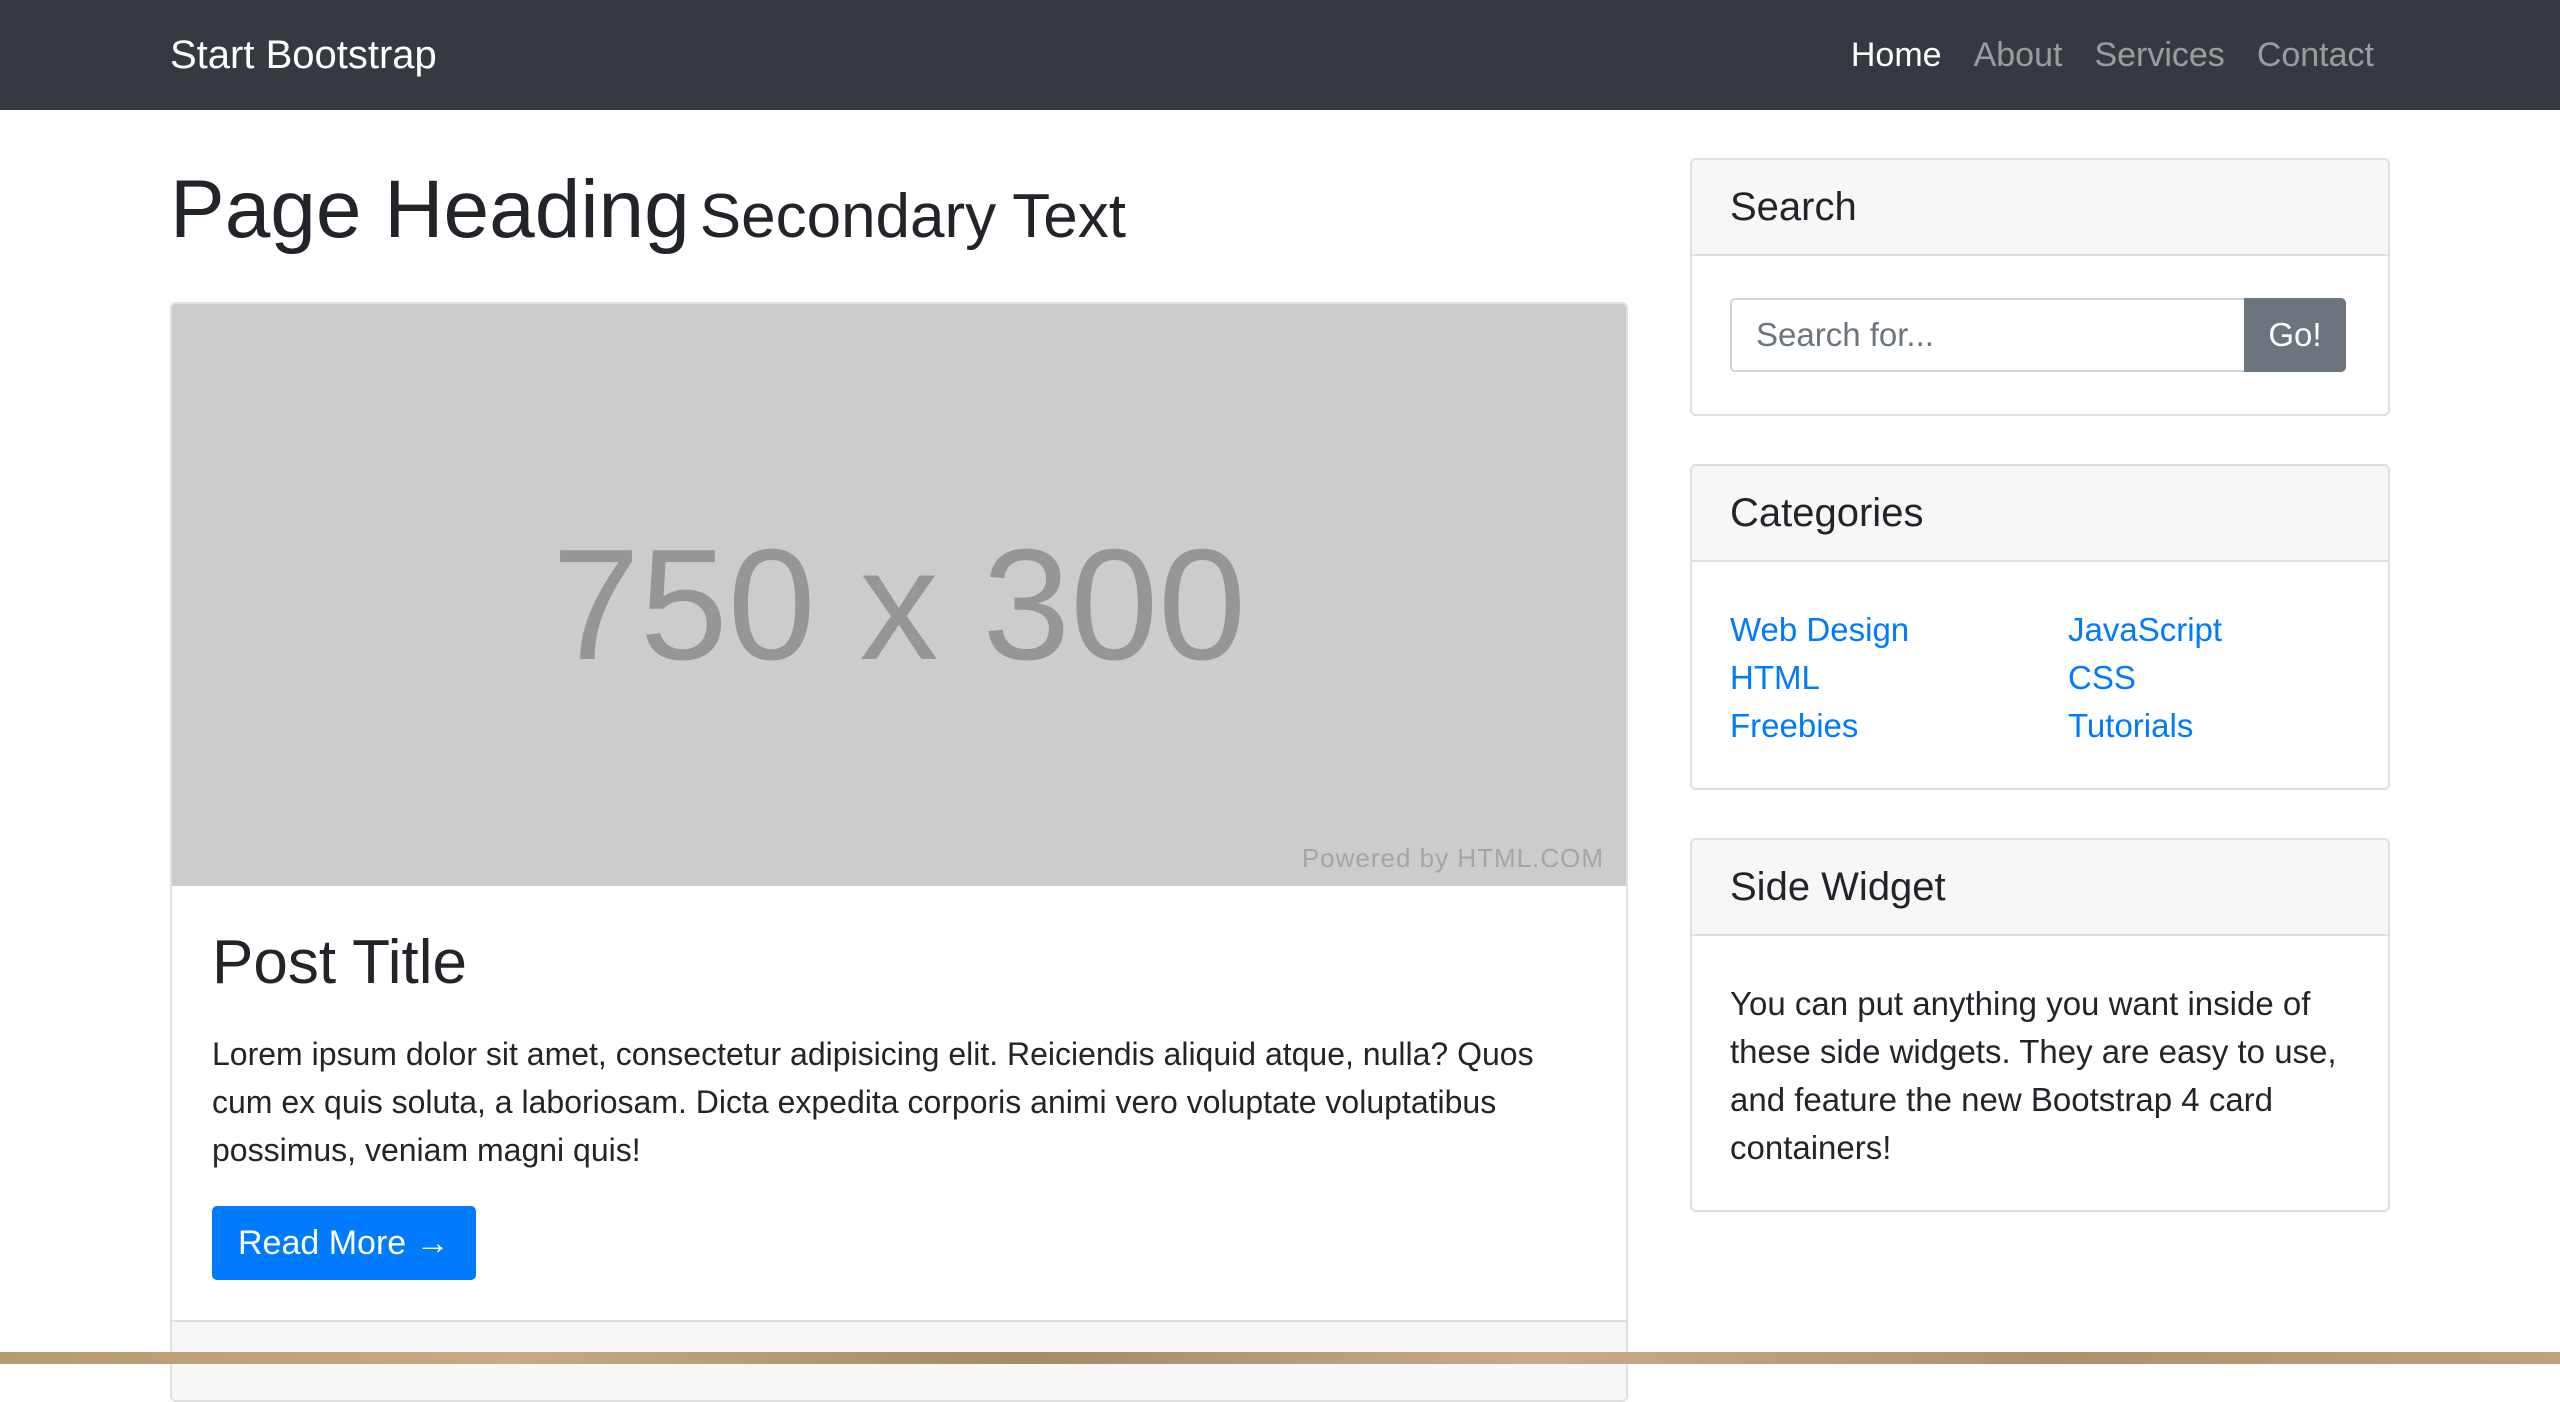 The width and height of the screenshot is (2560, 1402). What do you see at coordinates (2295, 335) in the screenshot?
I see `go-button: Go!` at bounding box center [2295, 335].